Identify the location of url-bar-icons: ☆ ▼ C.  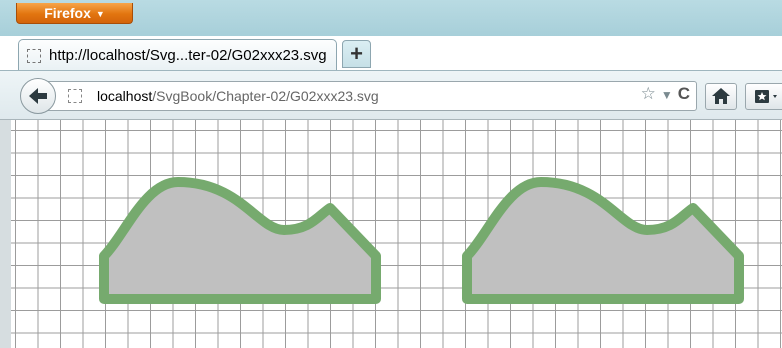
(663, 94).